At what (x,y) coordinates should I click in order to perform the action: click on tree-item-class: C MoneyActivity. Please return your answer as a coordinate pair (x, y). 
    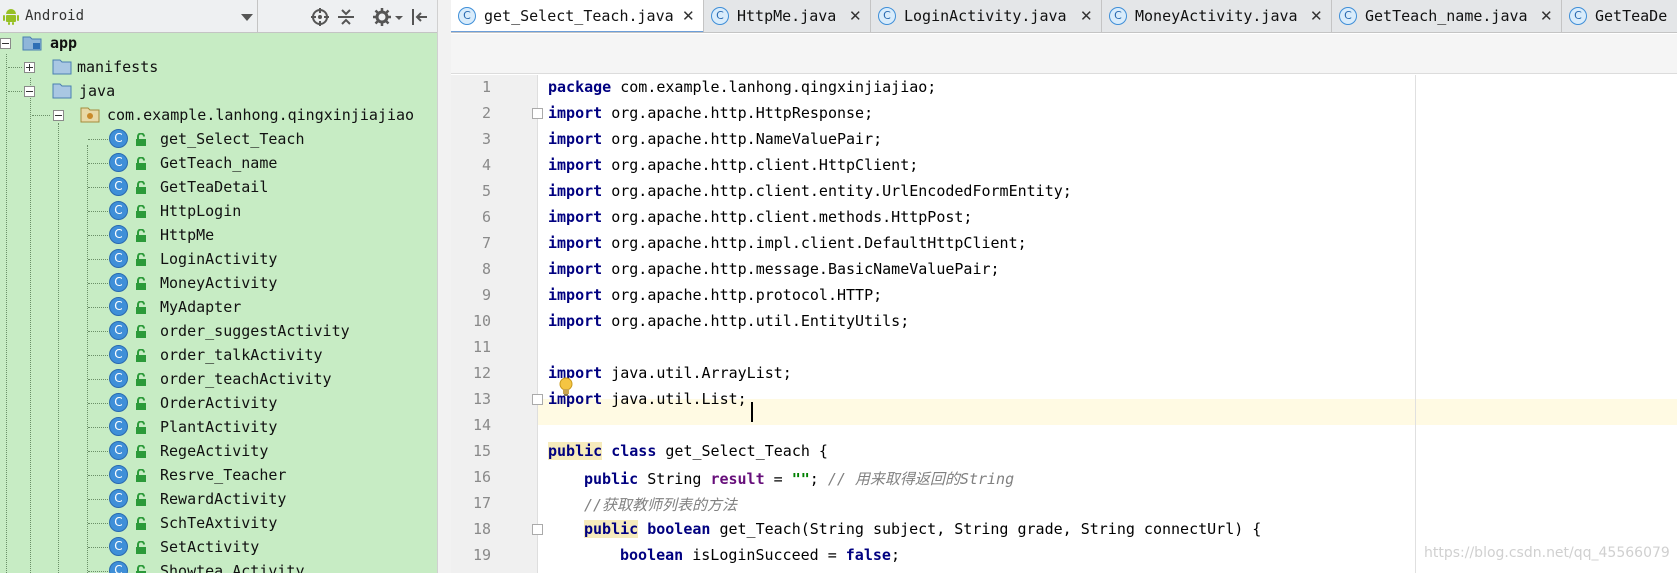
    Looking at the image, I should click on (218, 283).